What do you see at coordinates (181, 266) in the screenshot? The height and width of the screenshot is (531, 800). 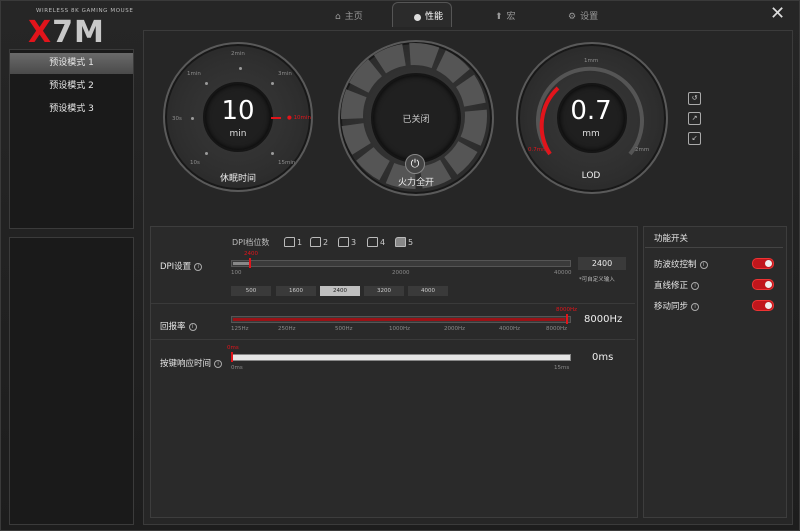 I see `dpi-label: DPI设置 i` at bounding box center [181, 266].